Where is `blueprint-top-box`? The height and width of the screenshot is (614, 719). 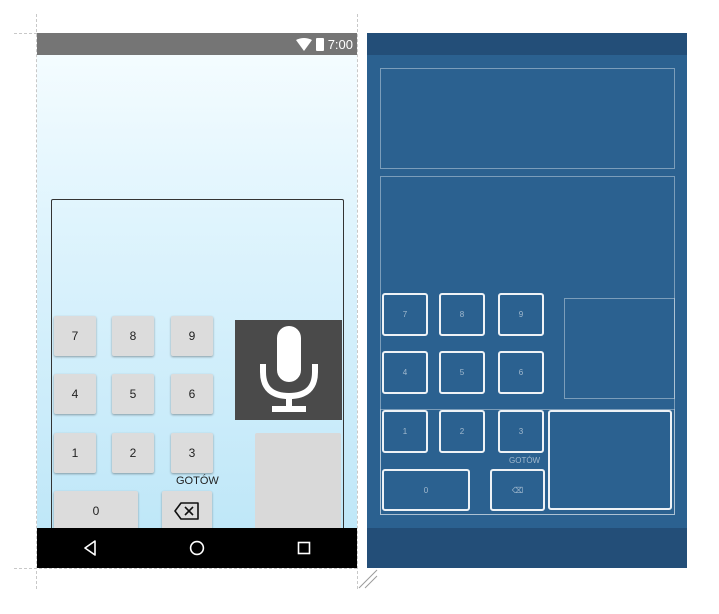 blueprint-top-box is located at coordinates (527, 118).